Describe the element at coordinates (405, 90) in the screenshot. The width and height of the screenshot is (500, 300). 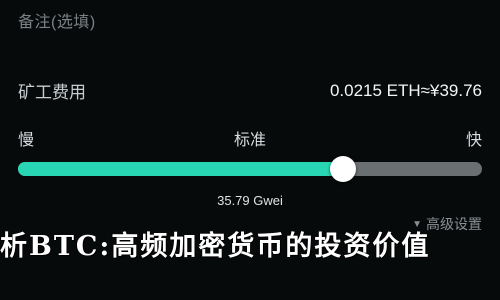
I see `miner-fee-value: 0.0215 ETH≈¥39.76` at that location.